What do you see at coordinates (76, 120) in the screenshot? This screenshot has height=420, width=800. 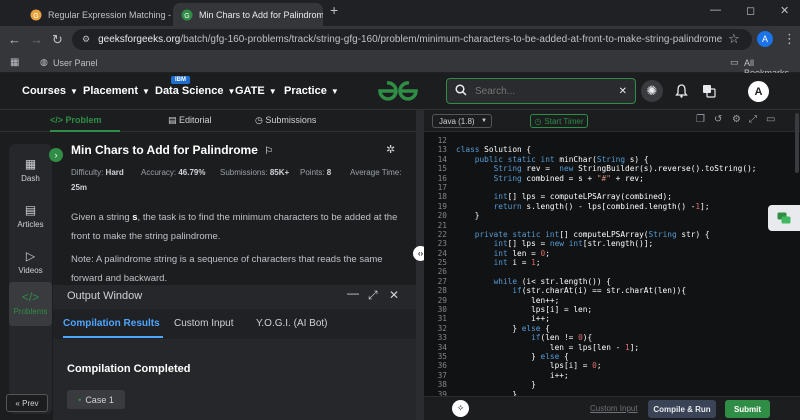 I see `tab-problem: </> Problem` at bounding box center [76, 120].